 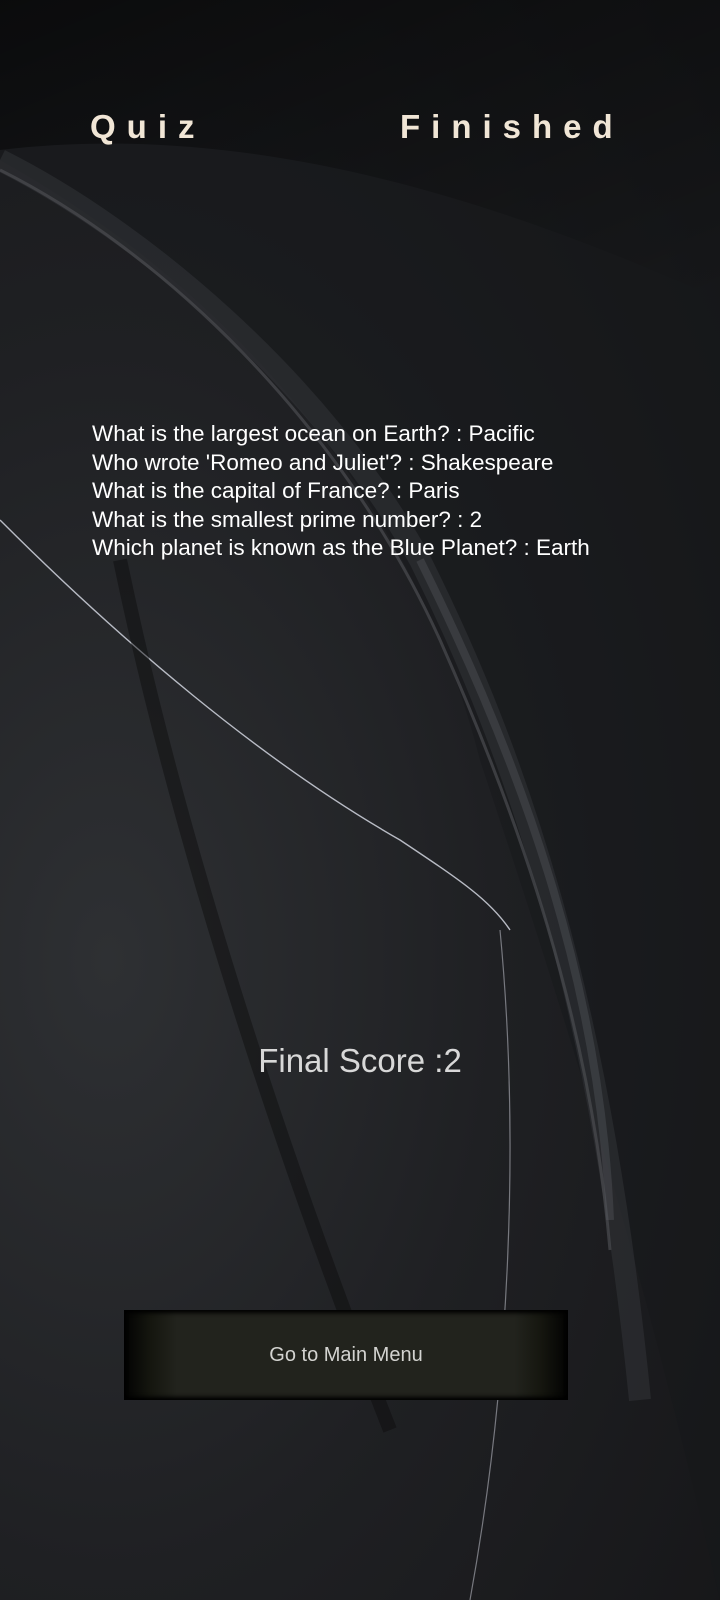 I want to click on main-menu-button: Go to Main Menu, so click(x=346, y=1355).